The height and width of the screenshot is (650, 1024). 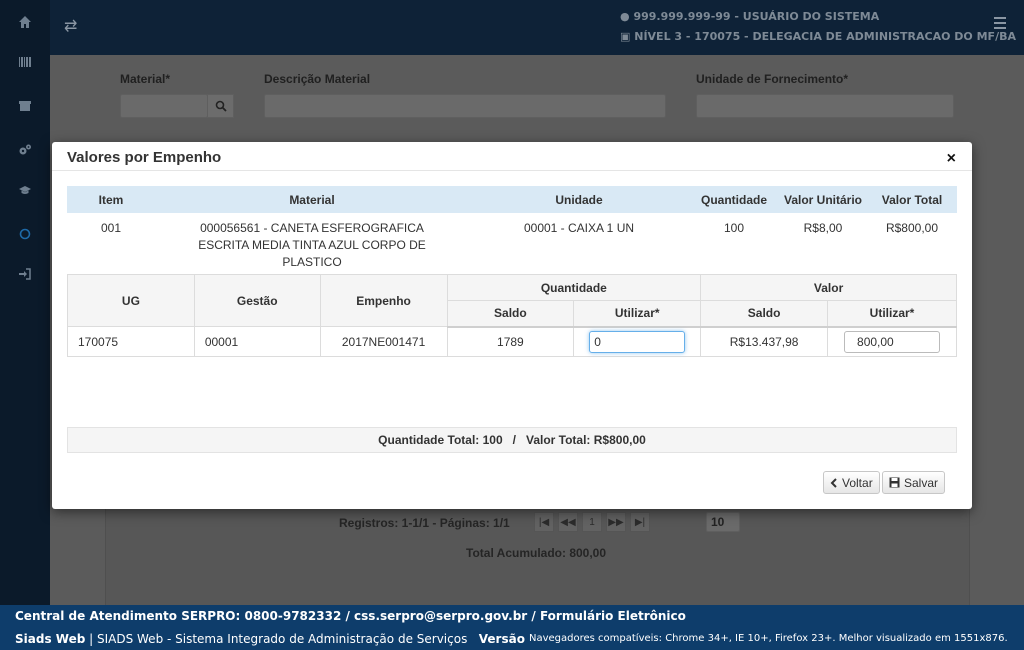 I want to click on voltar-button: Voltar, so click(x=851, y=482).